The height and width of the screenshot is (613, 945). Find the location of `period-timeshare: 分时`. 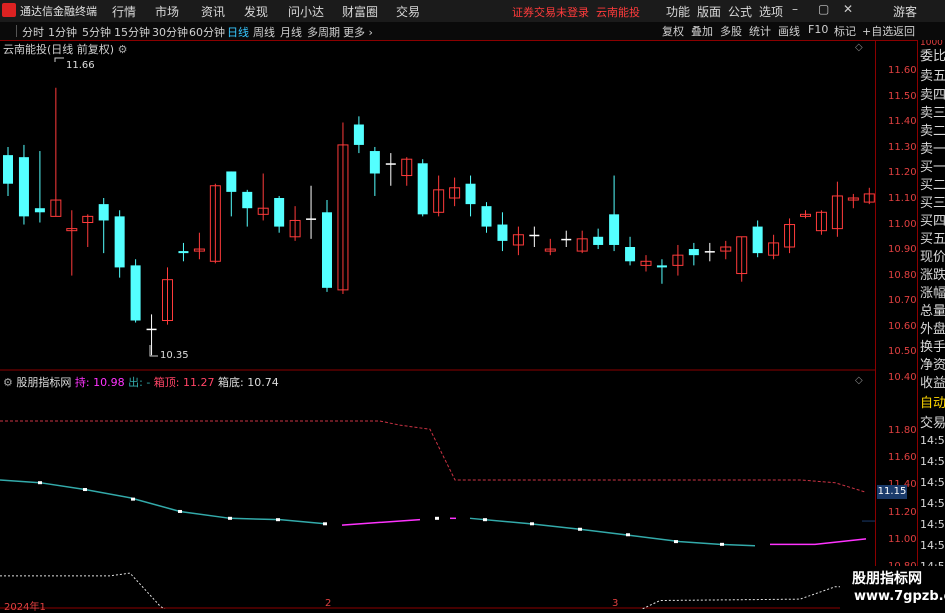

period-timeshare: 分时 is located at coordinates (33, 32).